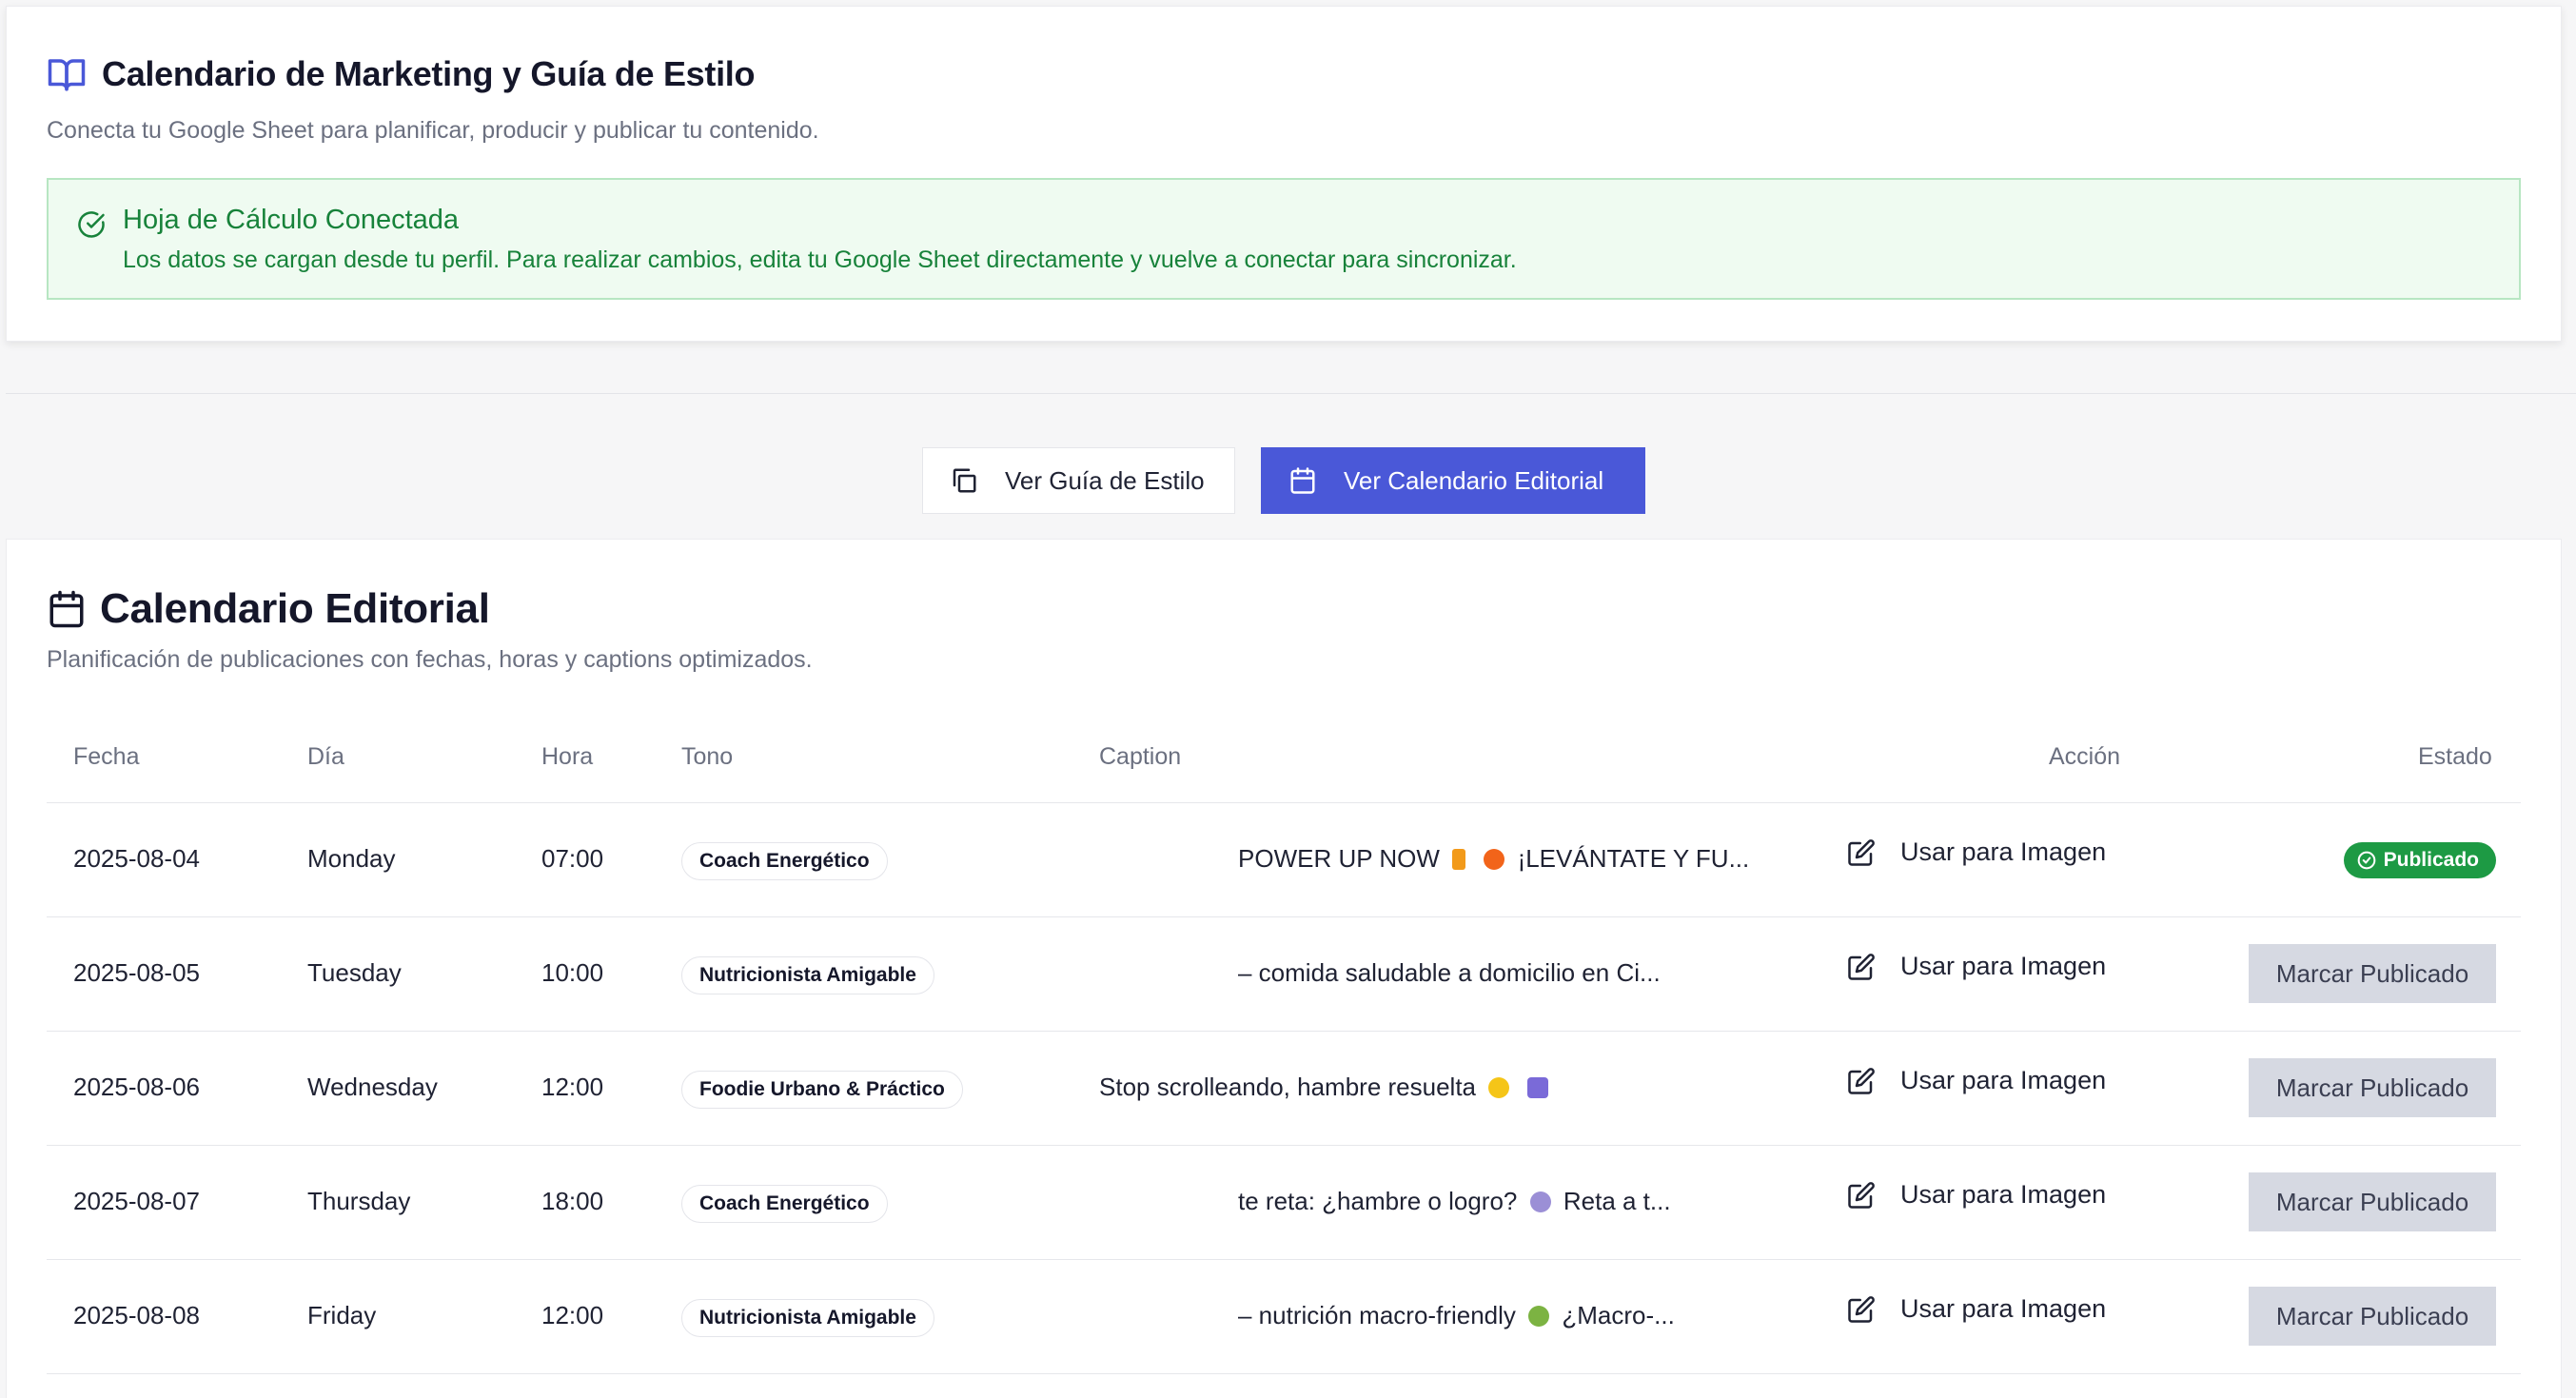 The height and width of the screenshot is (1398, 2576). What do you see at coordinates (1474, 480) in the screenshot?
I see `view-editorial-calendar-label: Ver Calendario Editorial` at bounding box center [1474, 480].